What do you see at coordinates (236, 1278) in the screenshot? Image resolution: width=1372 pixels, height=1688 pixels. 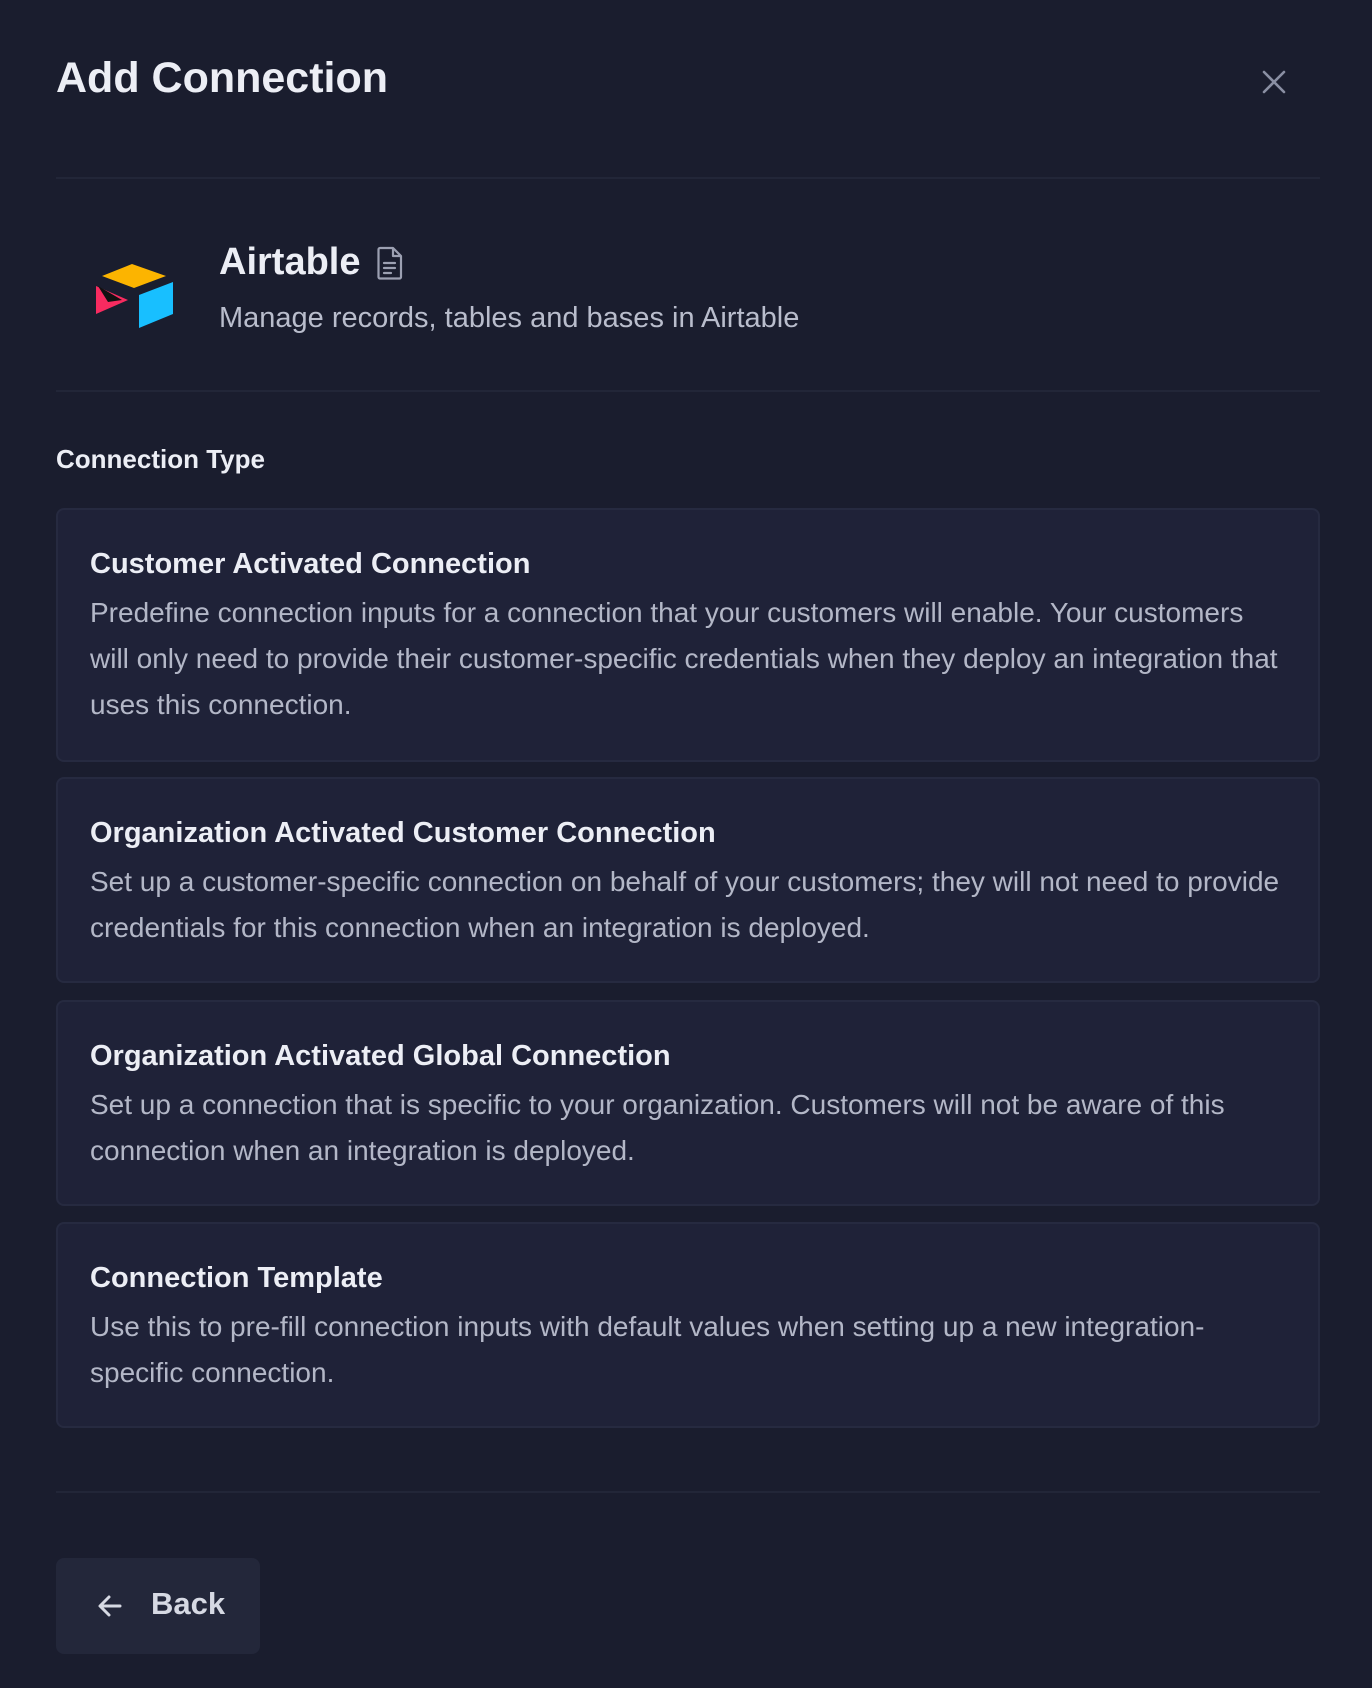 I see `option-title: Connection Template` at bounding box center [236, 1278].